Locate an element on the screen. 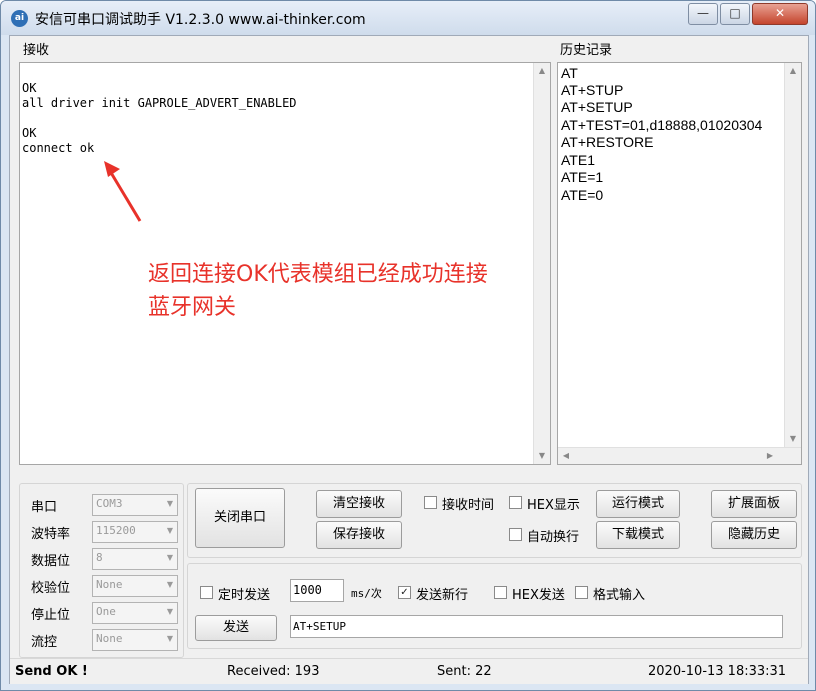  history-label: 历史记录 is located at coordinates (586, 50).